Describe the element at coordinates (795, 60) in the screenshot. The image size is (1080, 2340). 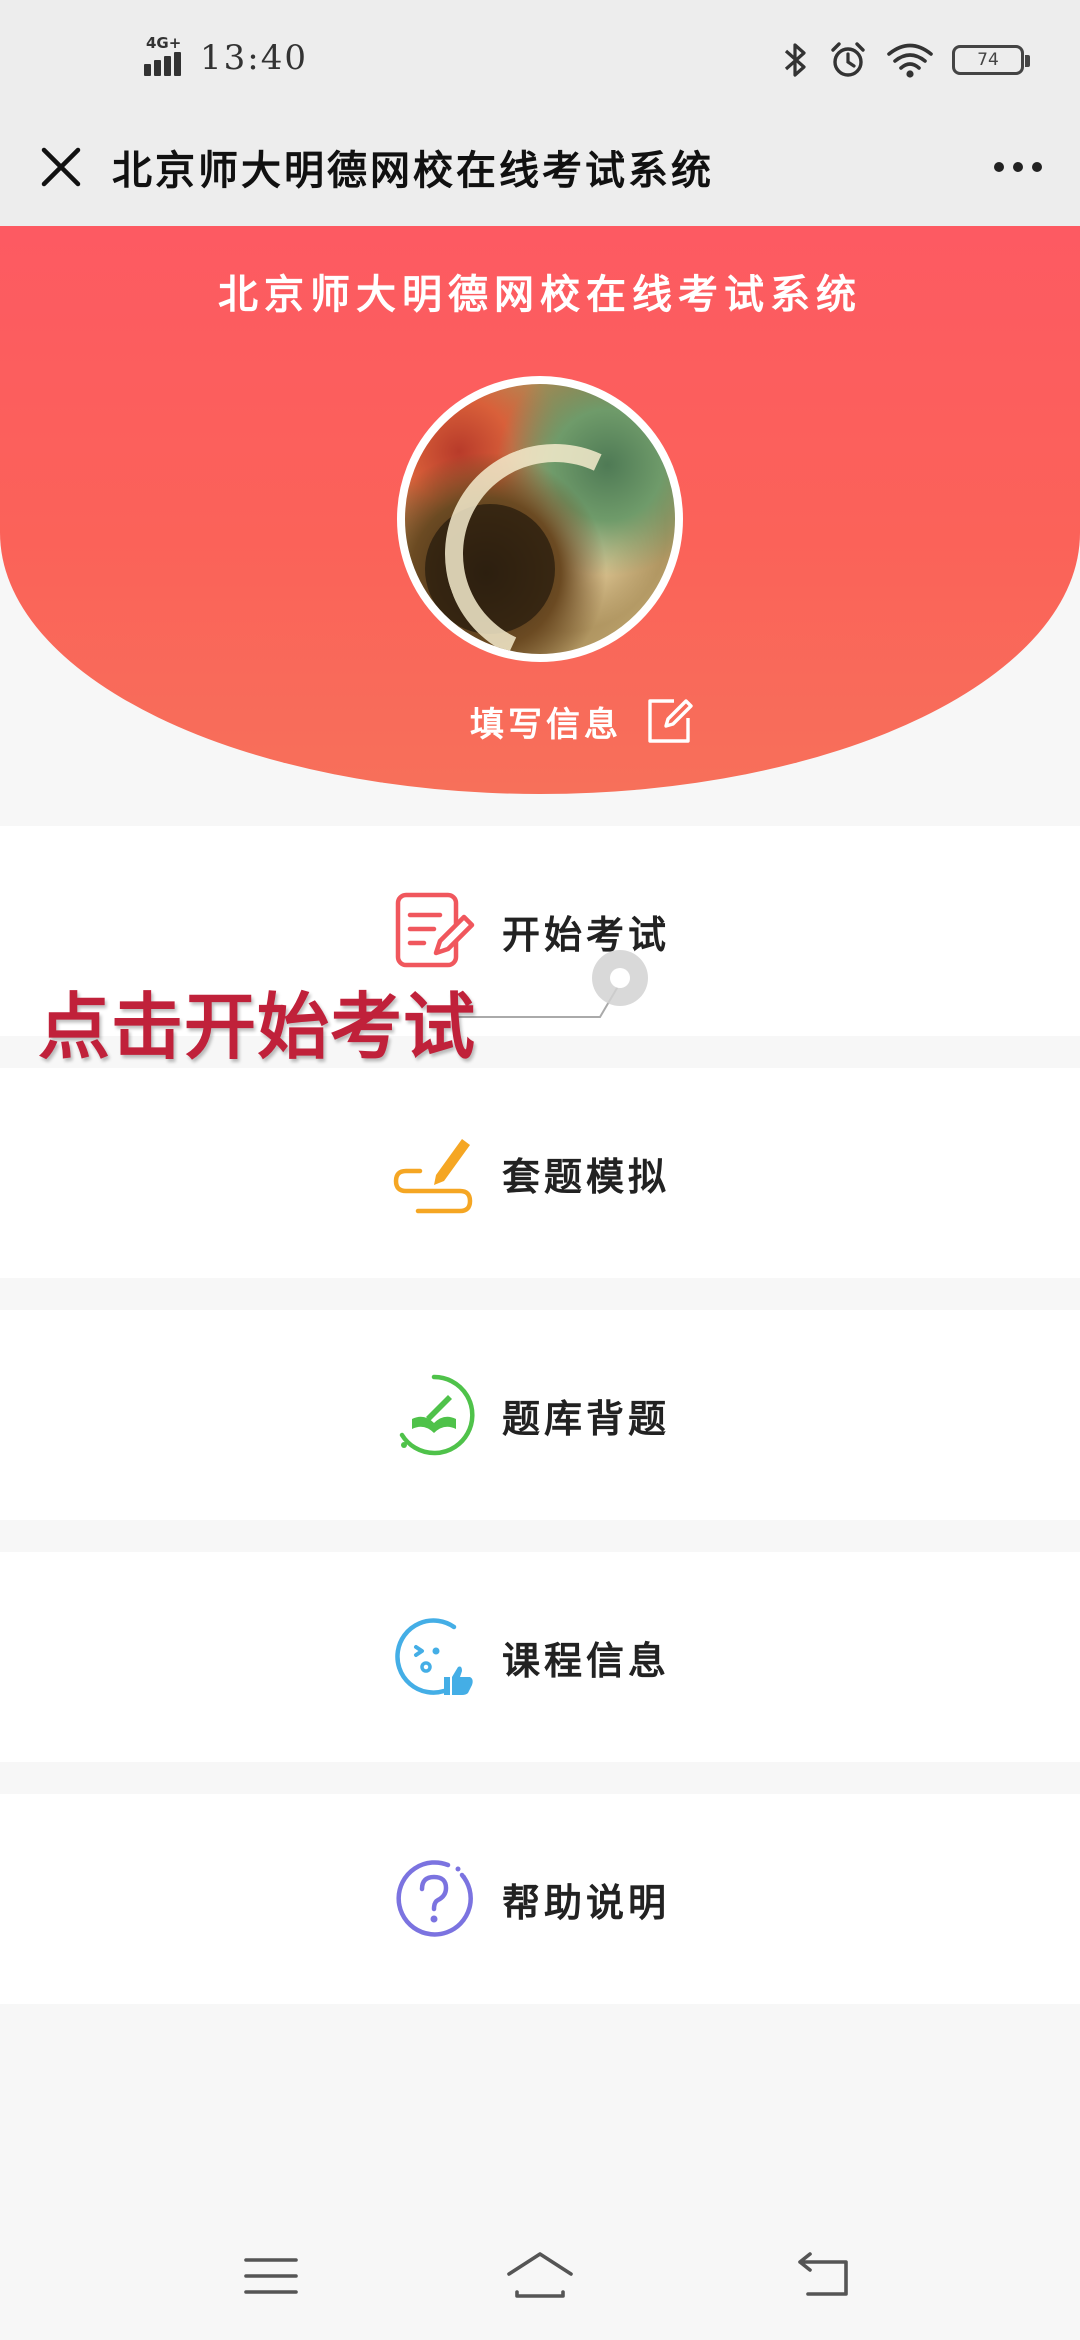
I see `bluetooth-icon` at that location.